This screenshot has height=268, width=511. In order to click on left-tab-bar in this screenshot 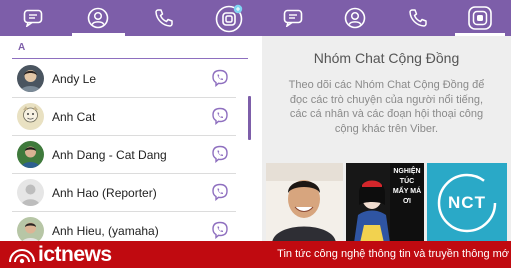, I will do `click(131, 18)`.